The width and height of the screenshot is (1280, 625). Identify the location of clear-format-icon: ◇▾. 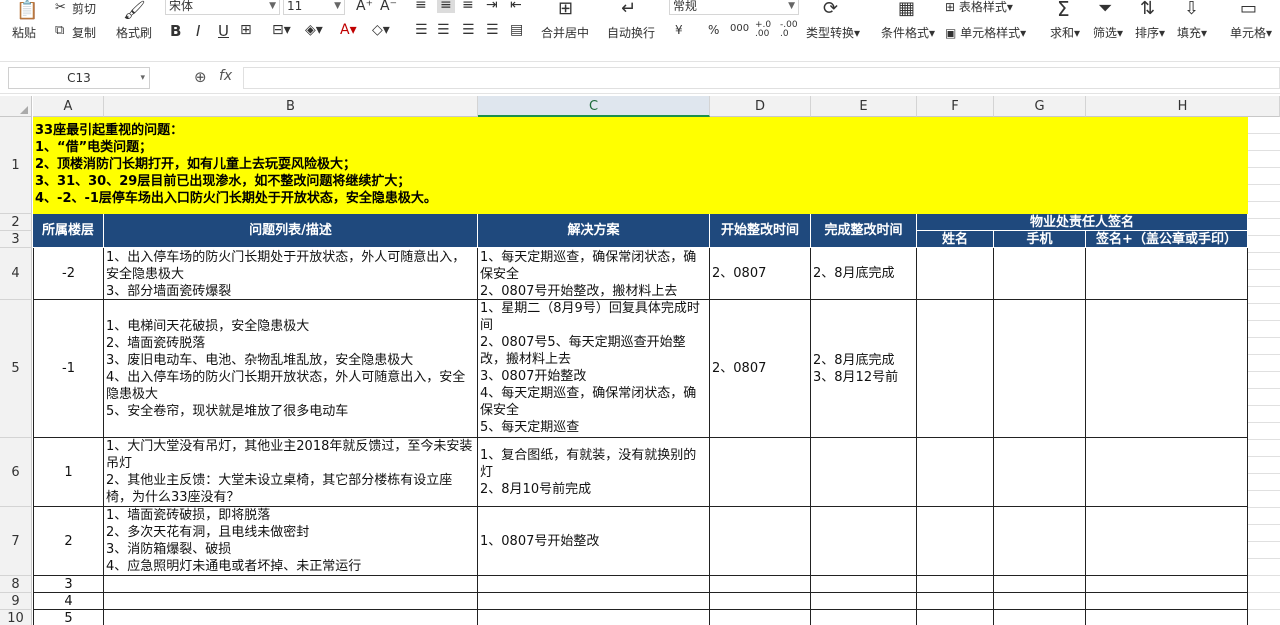
(381, 30).